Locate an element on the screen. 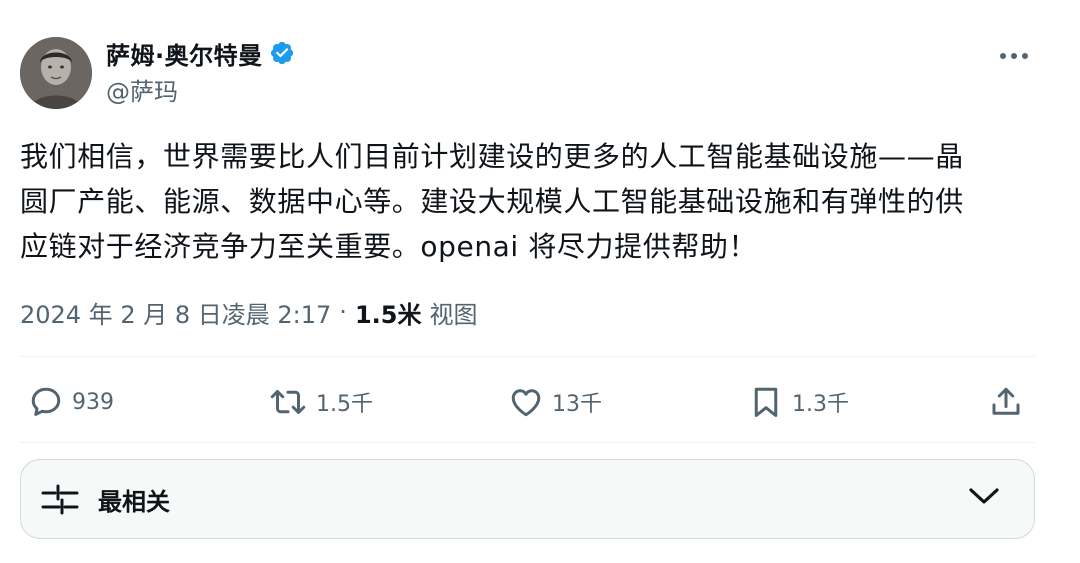 Image resolution: width=1080 pixels, height=563 pixels. heart-icon is located at coordinates (526, 403).